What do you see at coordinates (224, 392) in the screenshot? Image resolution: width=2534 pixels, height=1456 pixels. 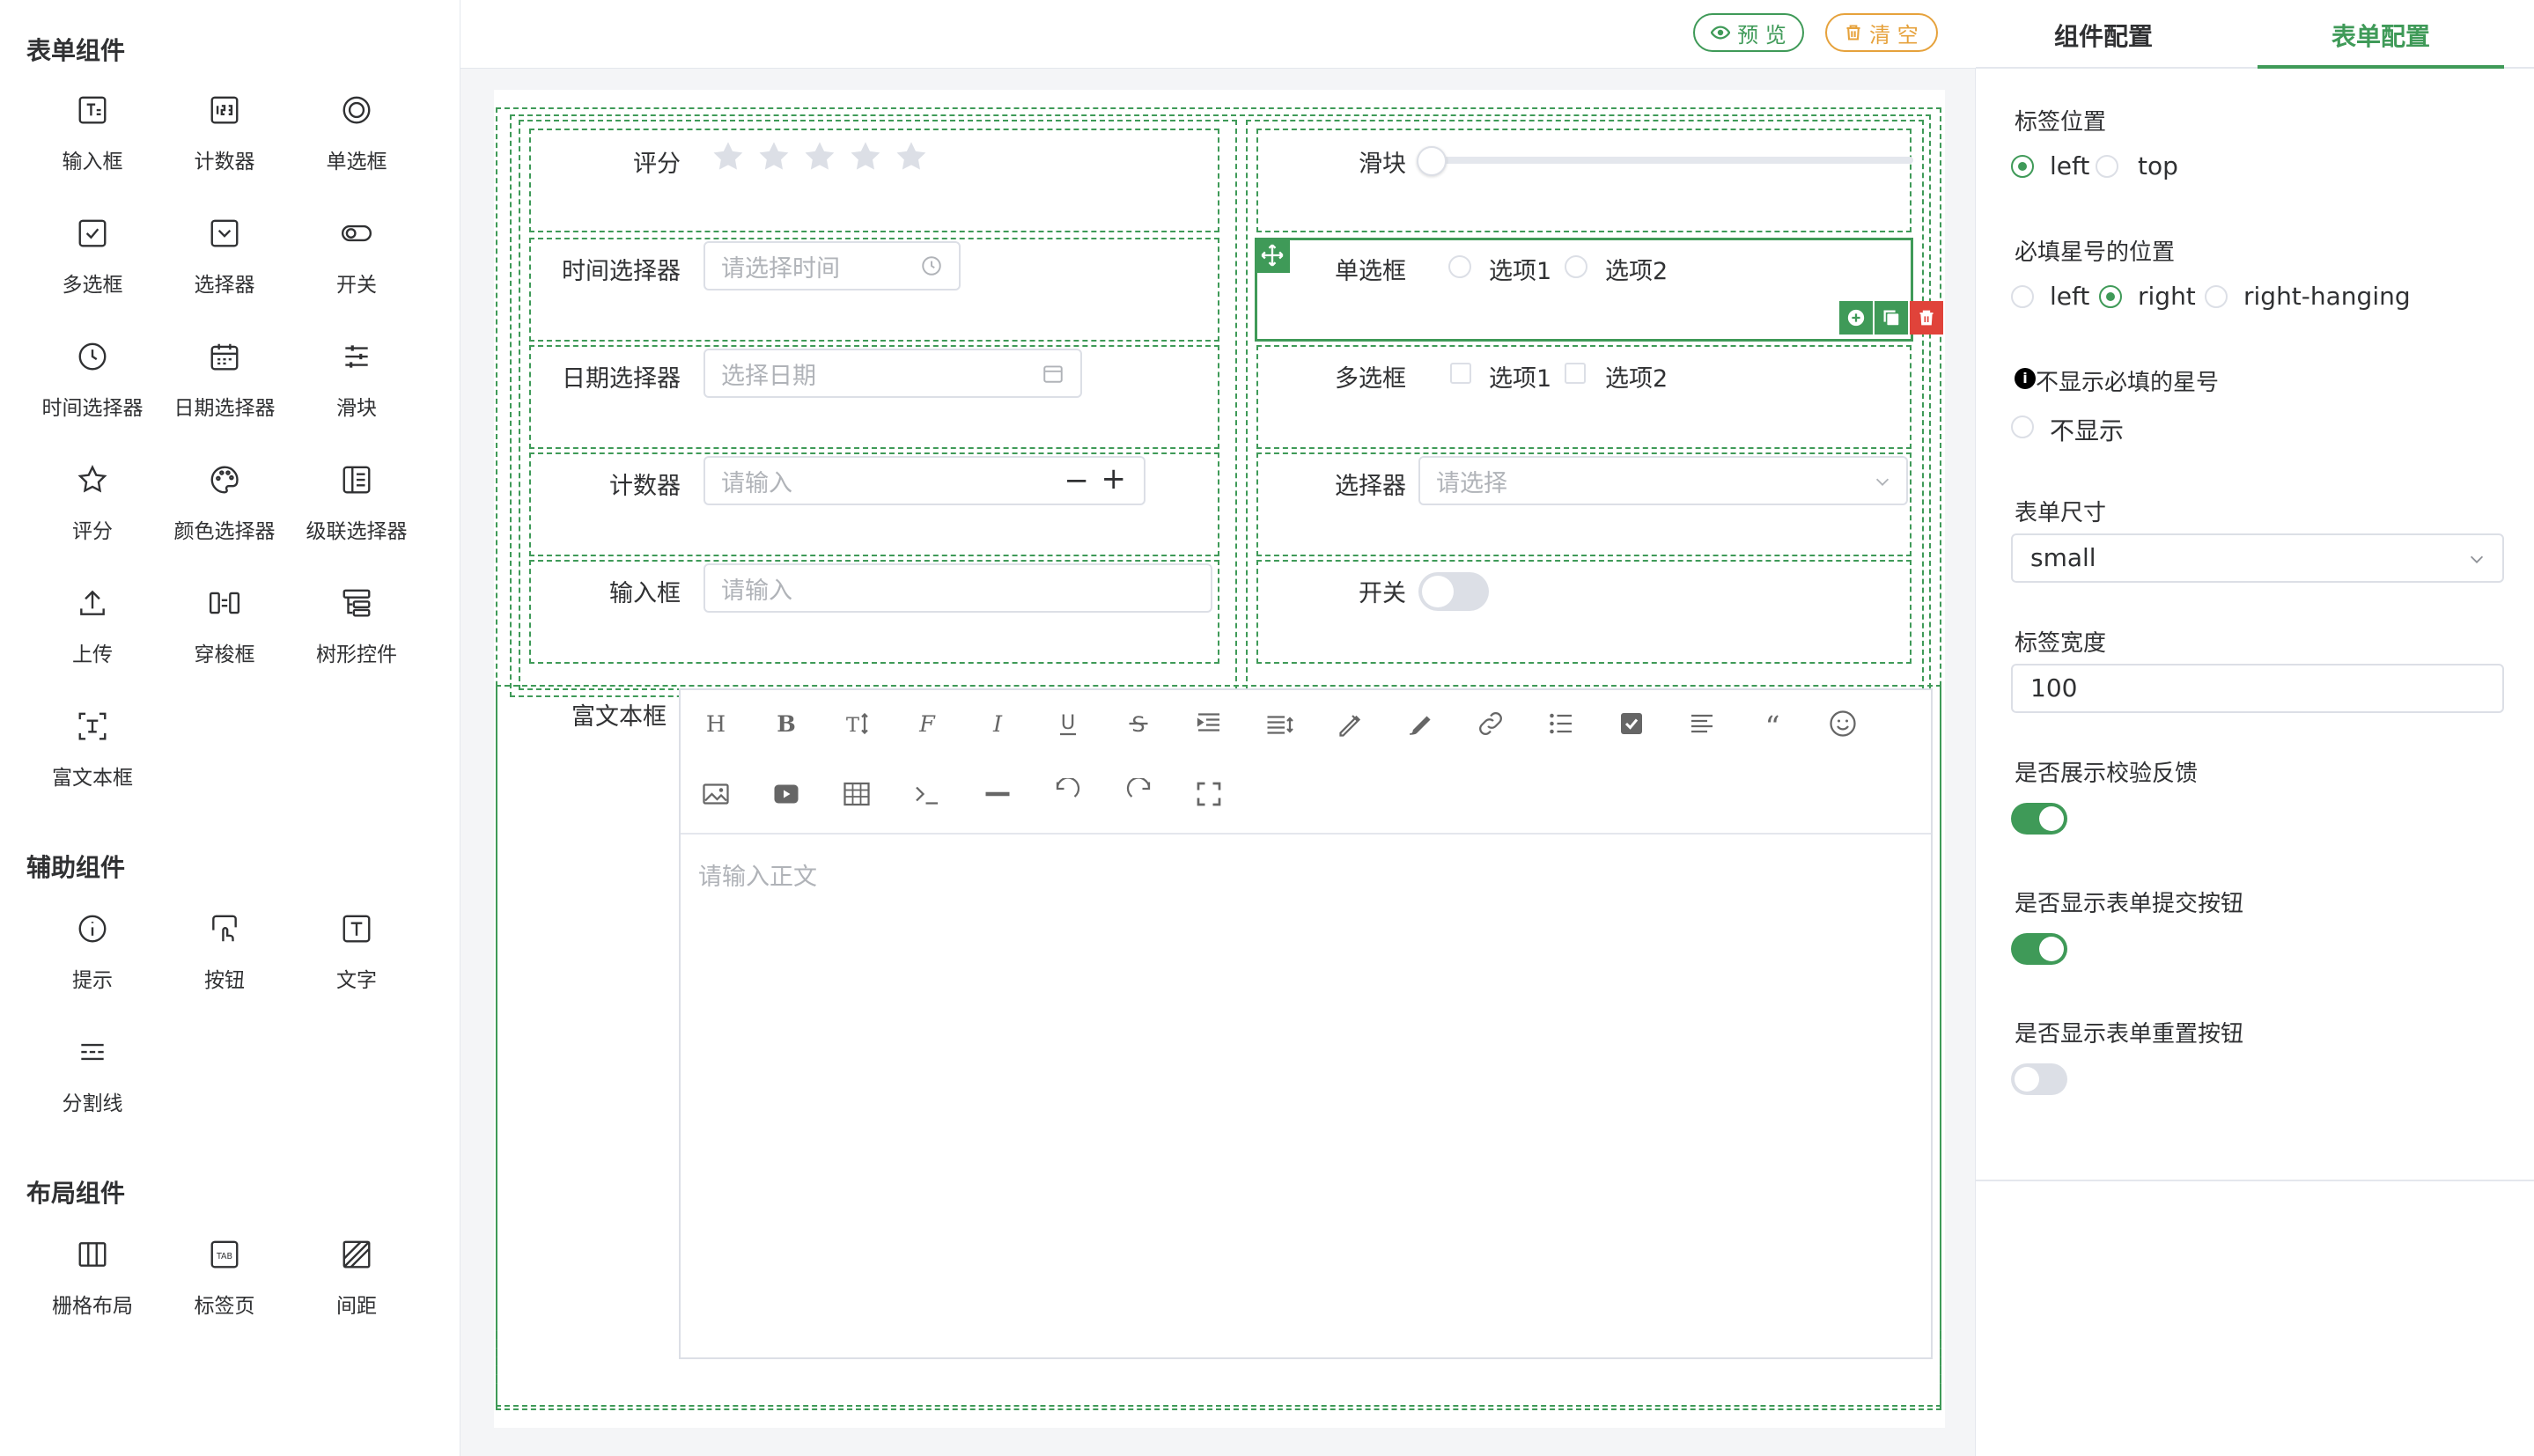 I see `comp-date-picker: 日期选择器` at bounding box center [224, 392].